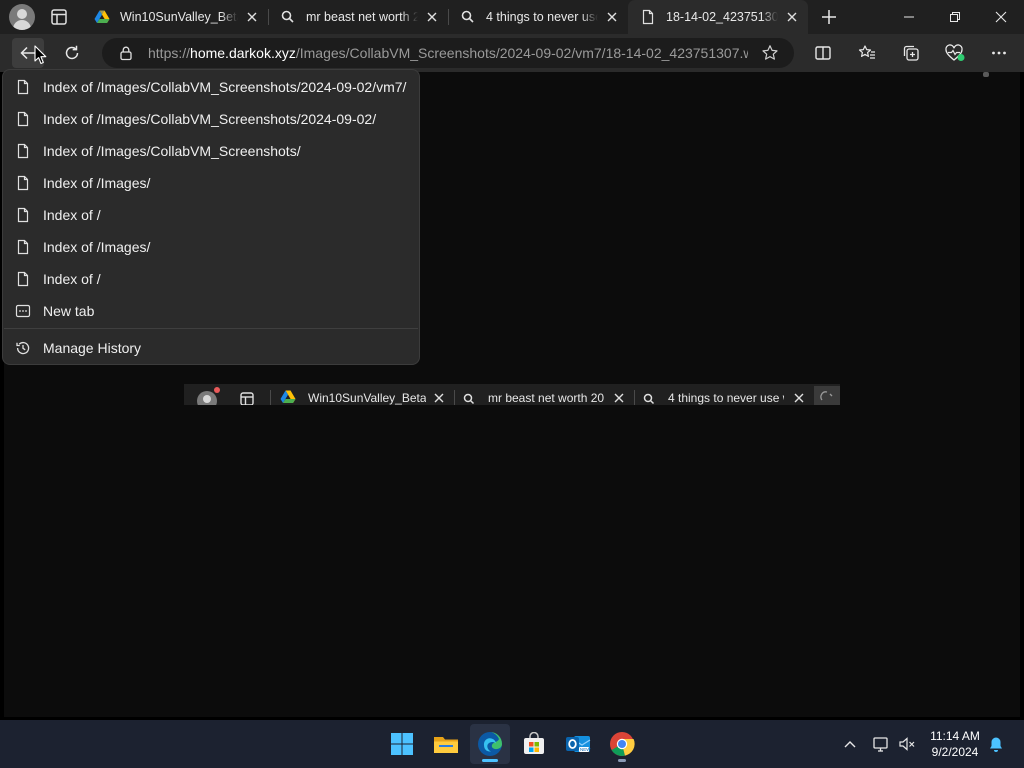 The image size is (1024, 768). Describe the element at coordinates (22, 17) in the screenshot. I see `profile-avatar-icon` at that location.